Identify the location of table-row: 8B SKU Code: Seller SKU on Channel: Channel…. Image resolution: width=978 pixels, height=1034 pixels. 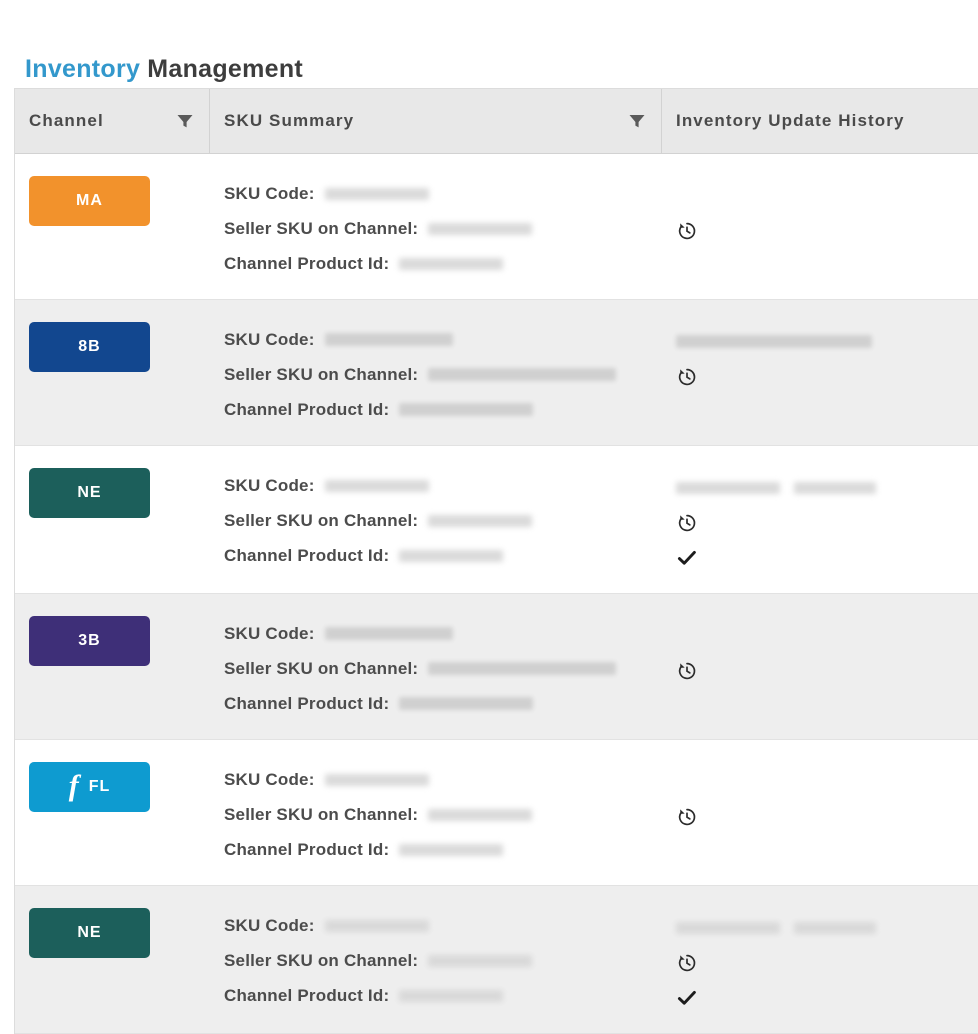
(496, 373).